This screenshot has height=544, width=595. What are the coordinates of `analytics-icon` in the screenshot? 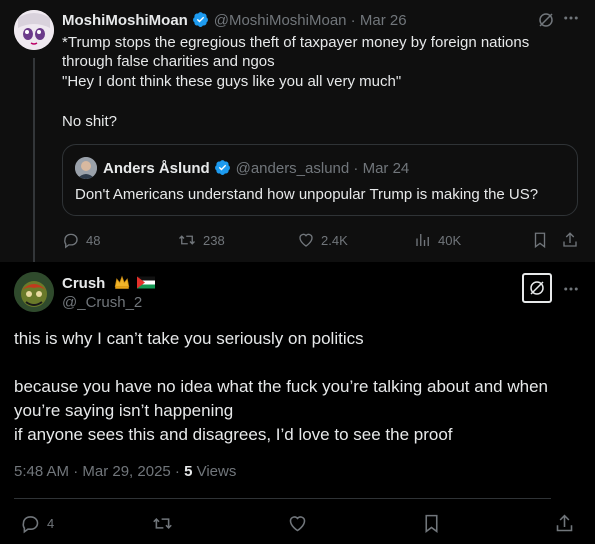 It's located at (422, 240).